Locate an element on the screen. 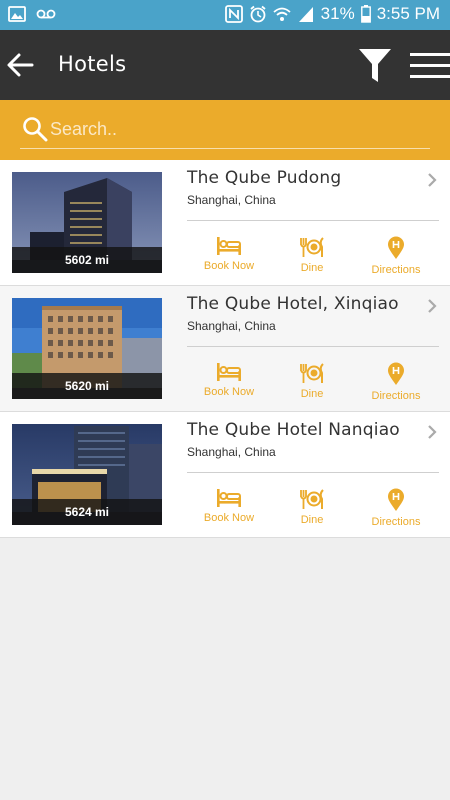 The height and width of the screenshot is (800, 450). hotel-name: The Qube Hotel Nanqiao is located at coordinates (293, 430).